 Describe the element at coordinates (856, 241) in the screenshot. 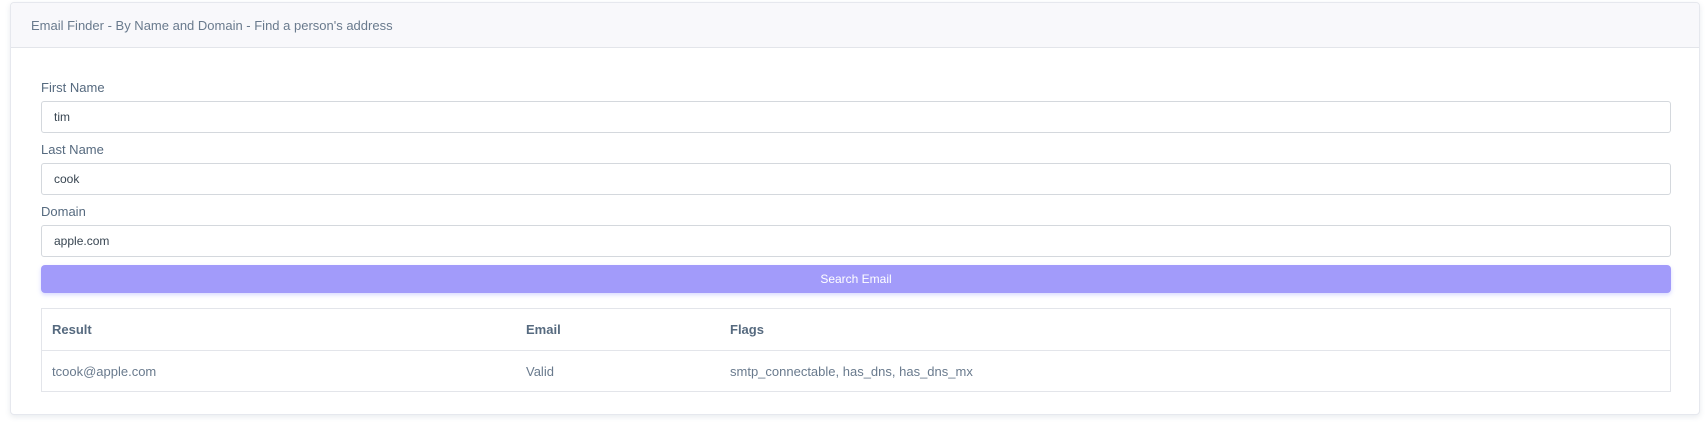

I see `domain-input` at that location.